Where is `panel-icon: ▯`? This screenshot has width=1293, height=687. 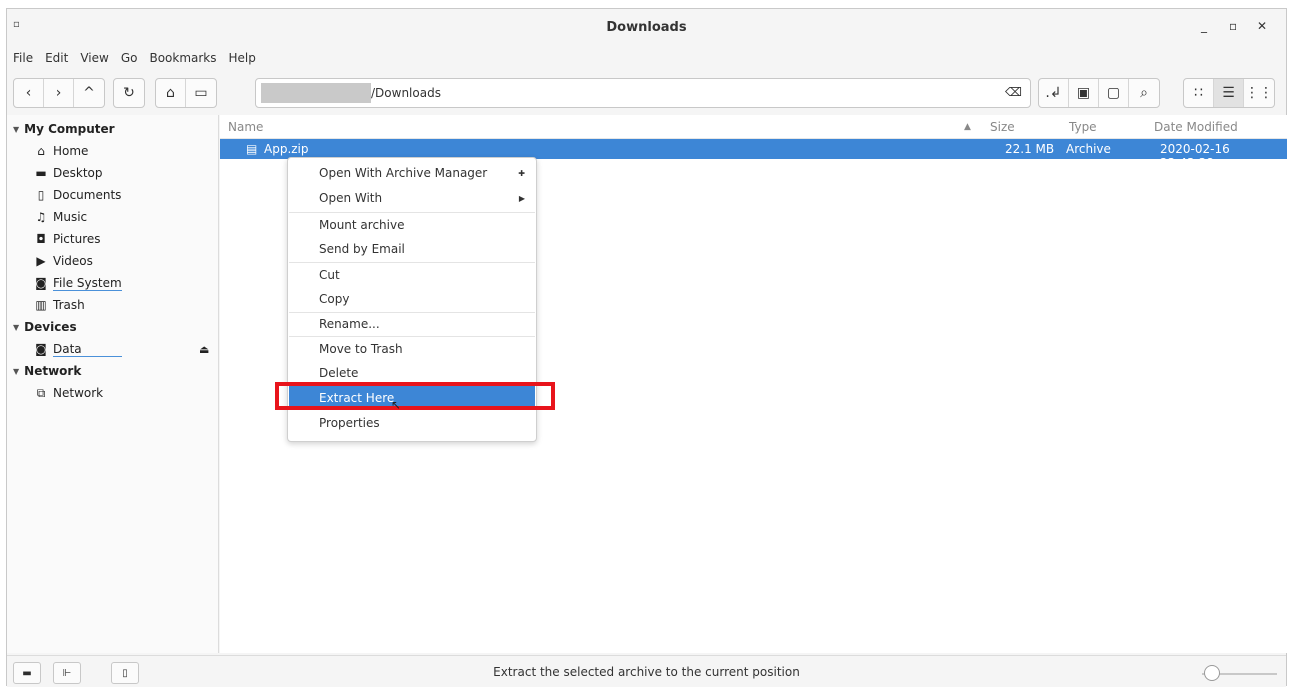 panel-icon: ▯ is located at coordinates (125, 673).